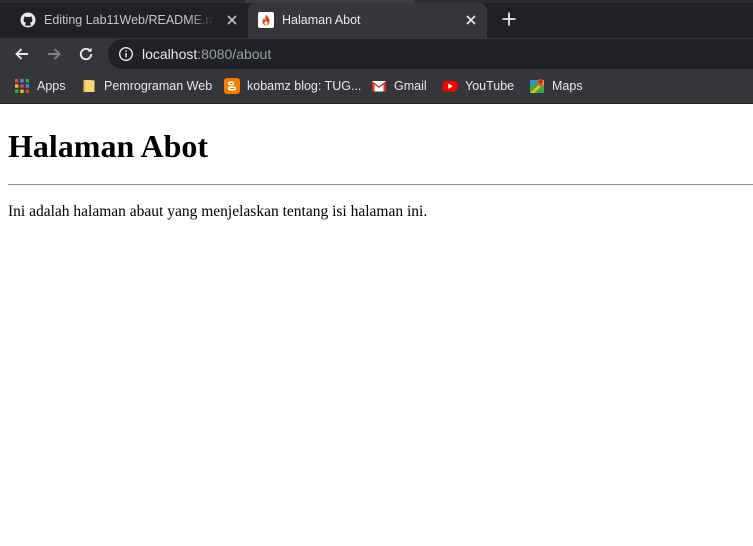 The image size is (753, 546). Describe the element at coordinates (158, 86) in the screenshot. I see `bookmark-label: Pemrograman Web` at that location.